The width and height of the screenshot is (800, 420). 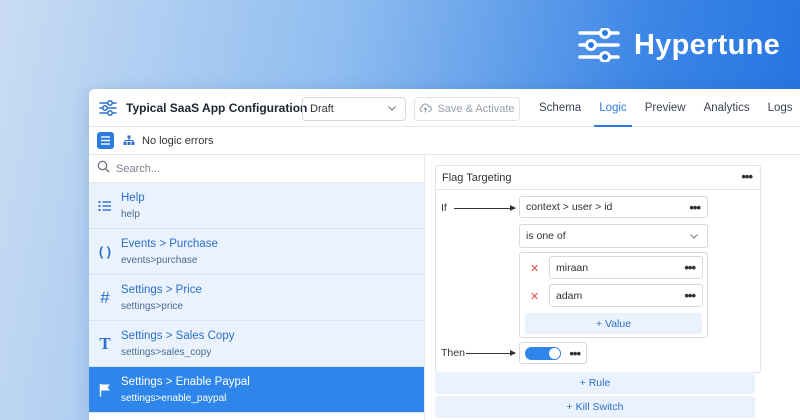 I want to click on tab-logs: Logs, so click(x=779, y=108).